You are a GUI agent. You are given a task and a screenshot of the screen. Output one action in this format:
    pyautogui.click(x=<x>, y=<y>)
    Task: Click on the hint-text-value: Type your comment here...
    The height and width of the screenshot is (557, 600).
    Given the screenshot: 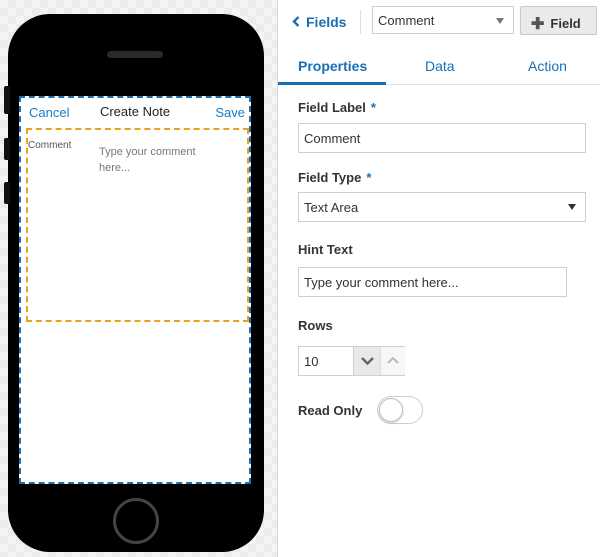 What is the action you would take?
    pyautogui.click(x=381, y=282)
    